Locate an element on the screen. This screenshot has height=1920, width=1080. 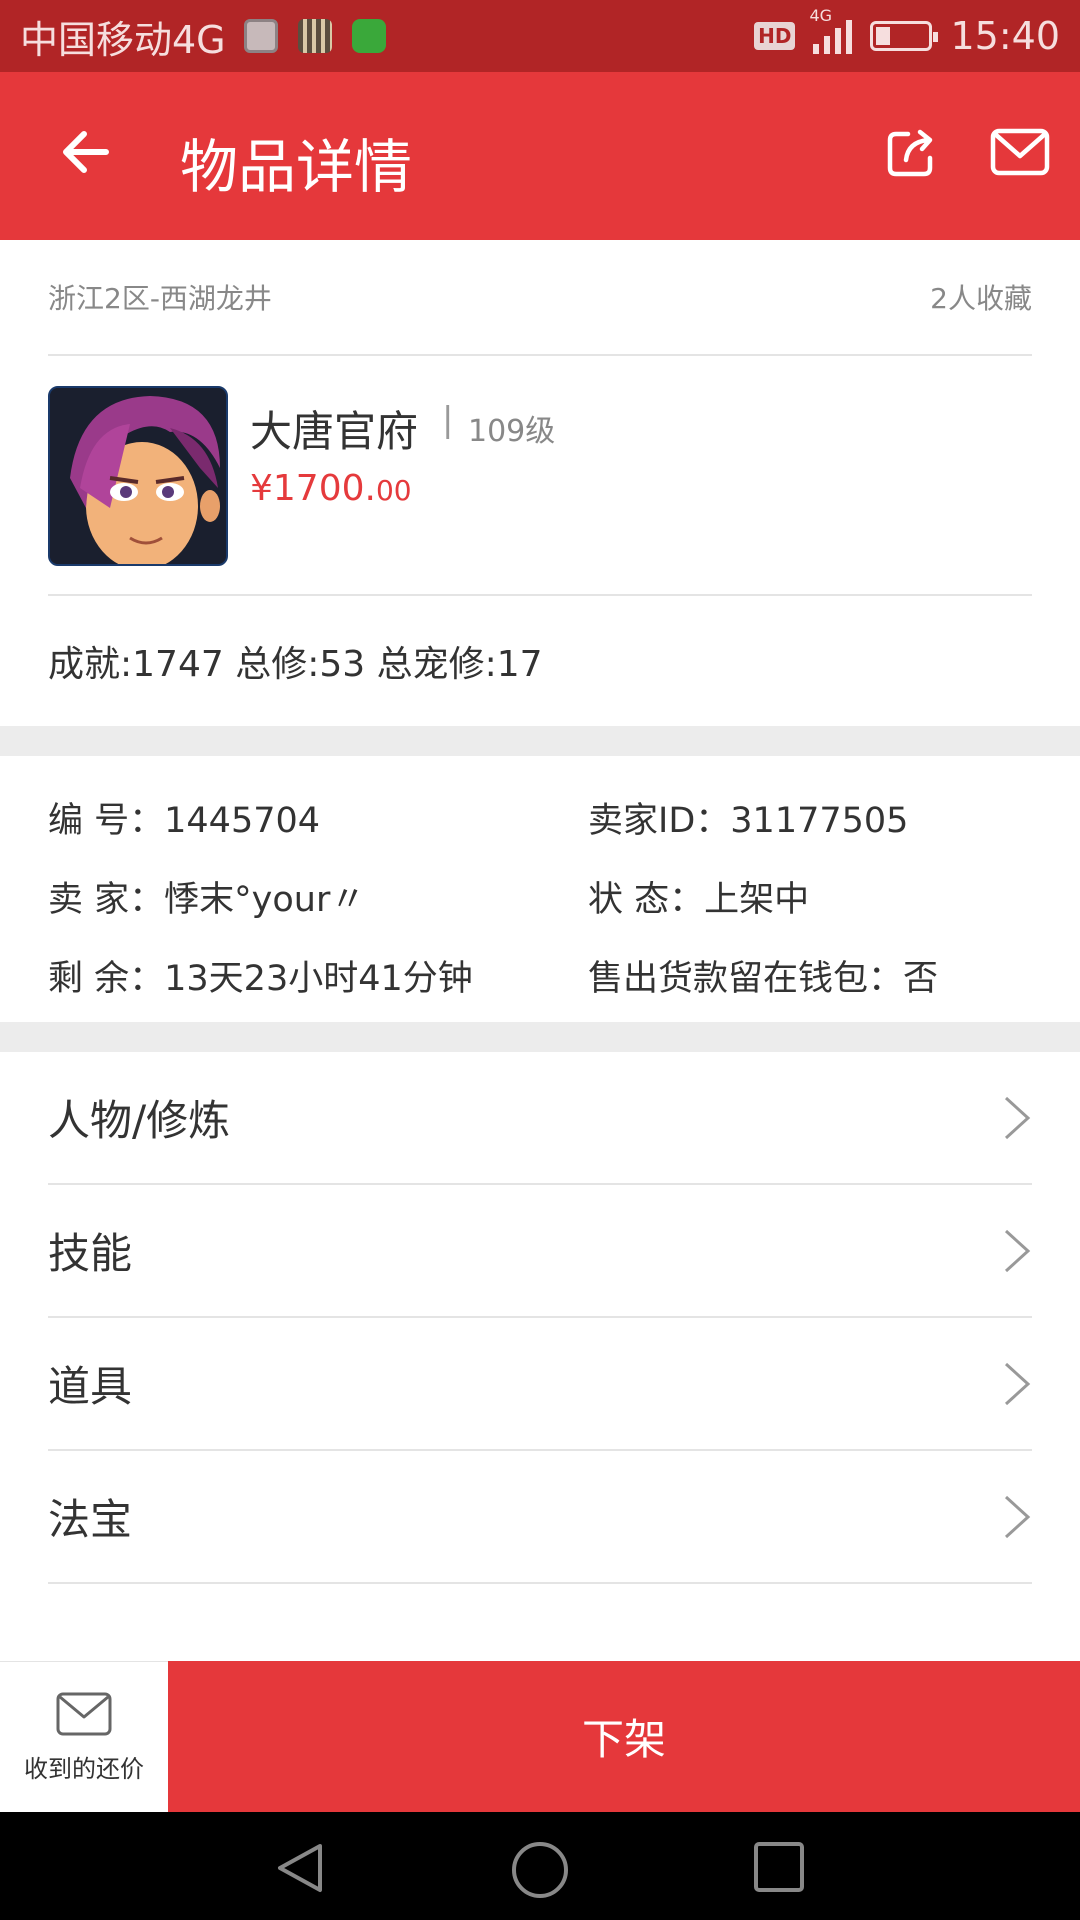
detail-label: 卖 家： is located at coordinates (106, 900).